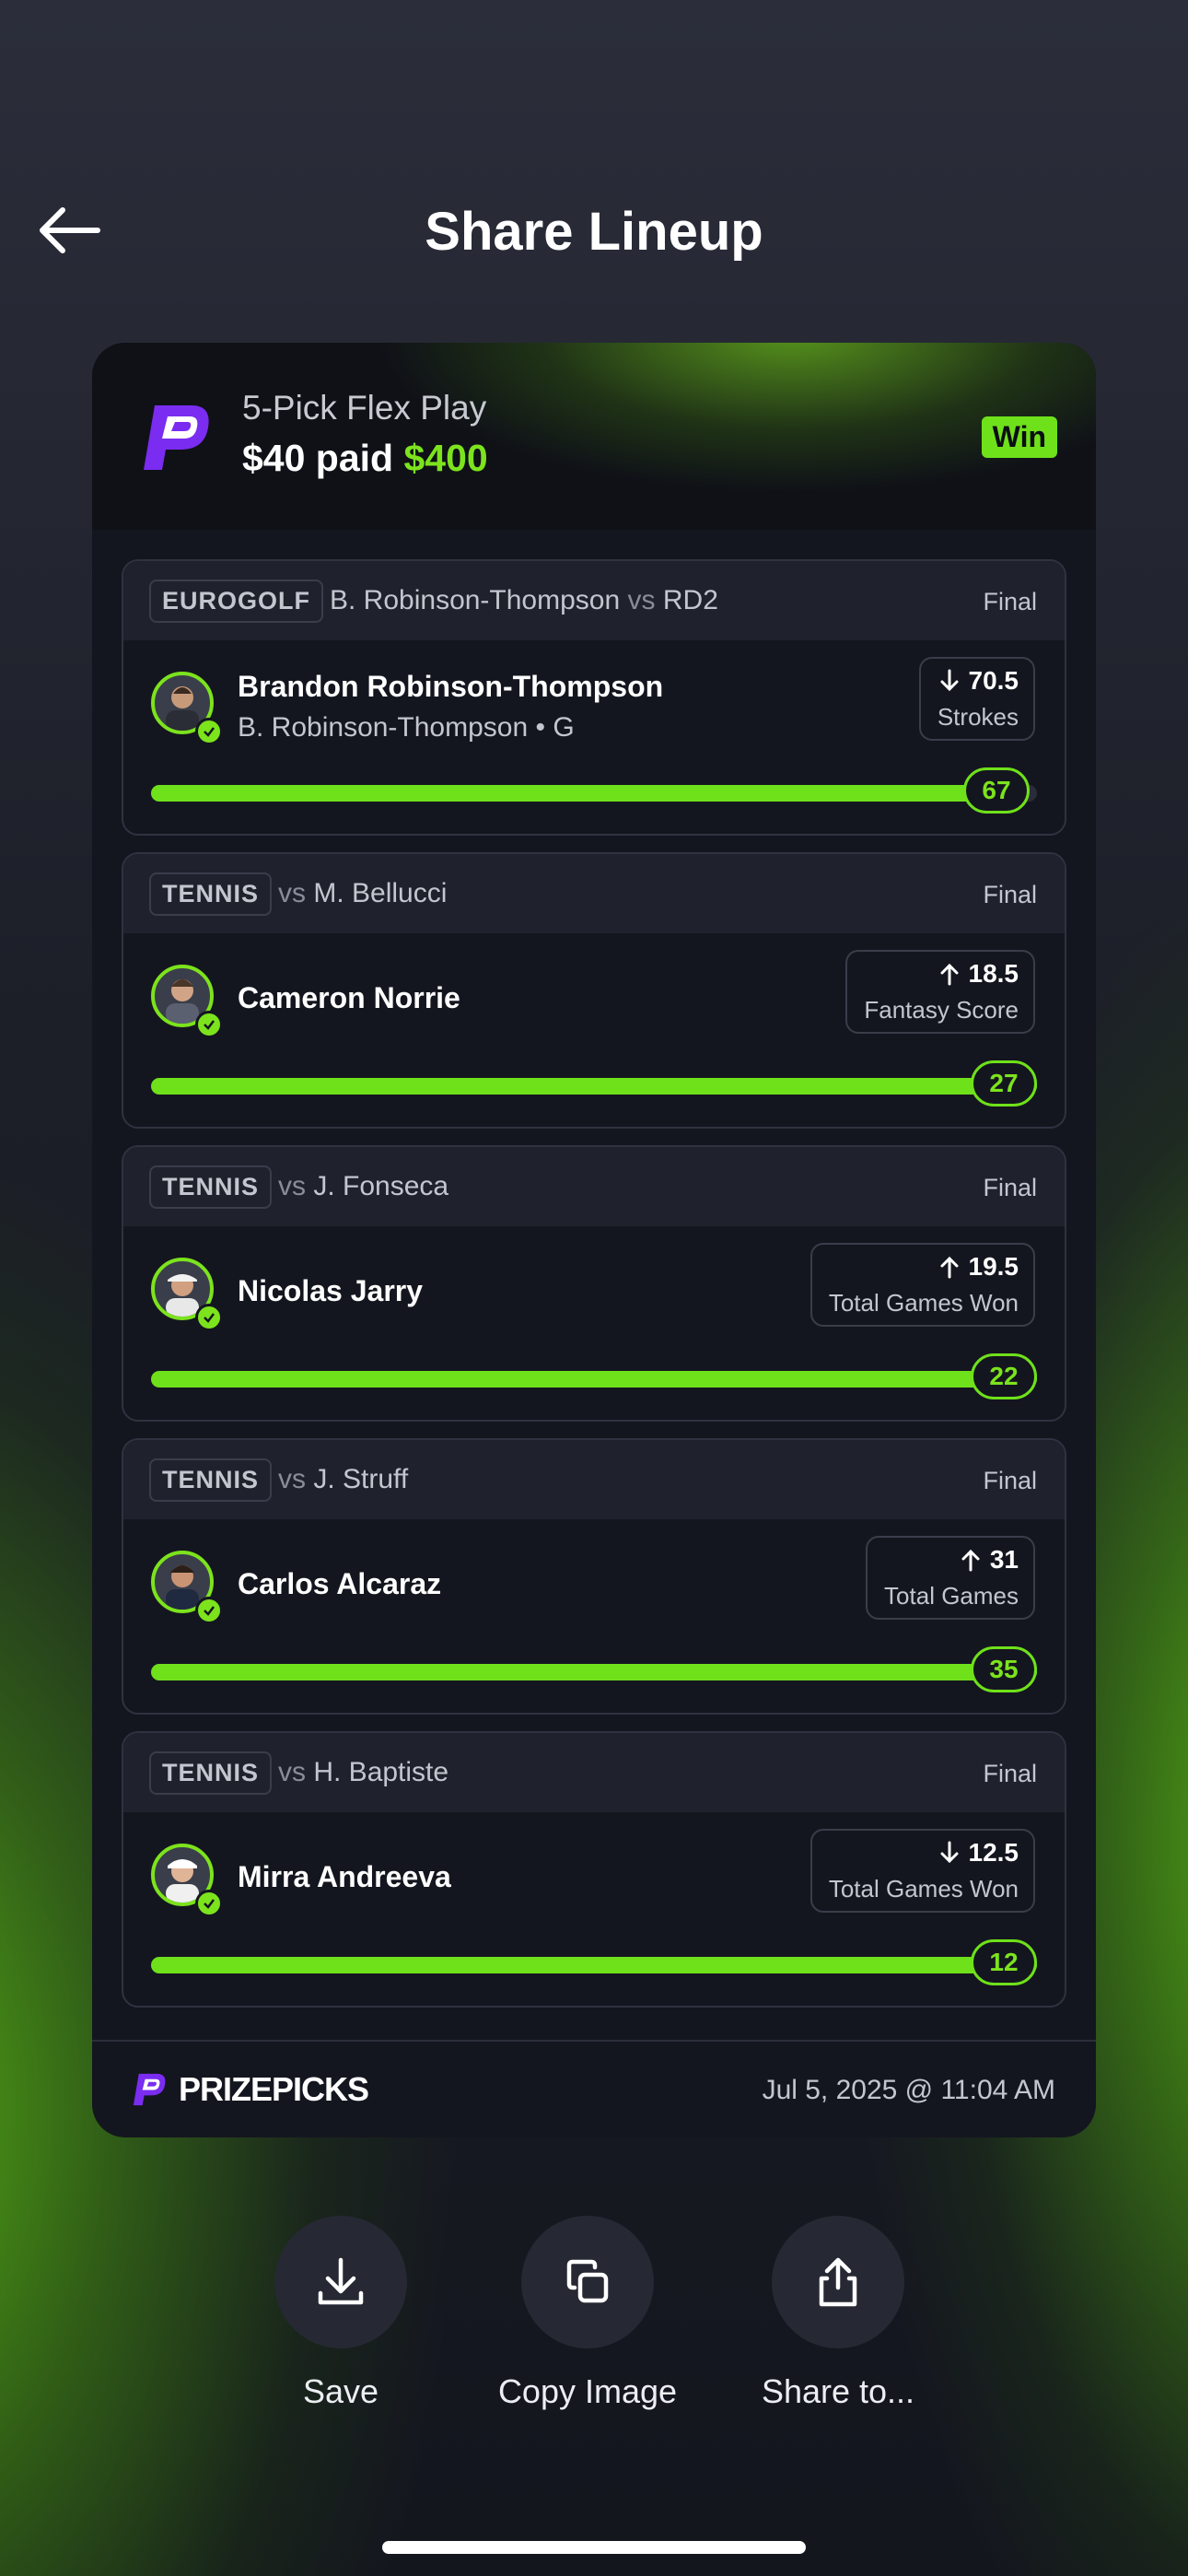  Describe the element at coordinates (349, 997) in the screenshot. I see `player-name: Cameron Norrie` at that location.